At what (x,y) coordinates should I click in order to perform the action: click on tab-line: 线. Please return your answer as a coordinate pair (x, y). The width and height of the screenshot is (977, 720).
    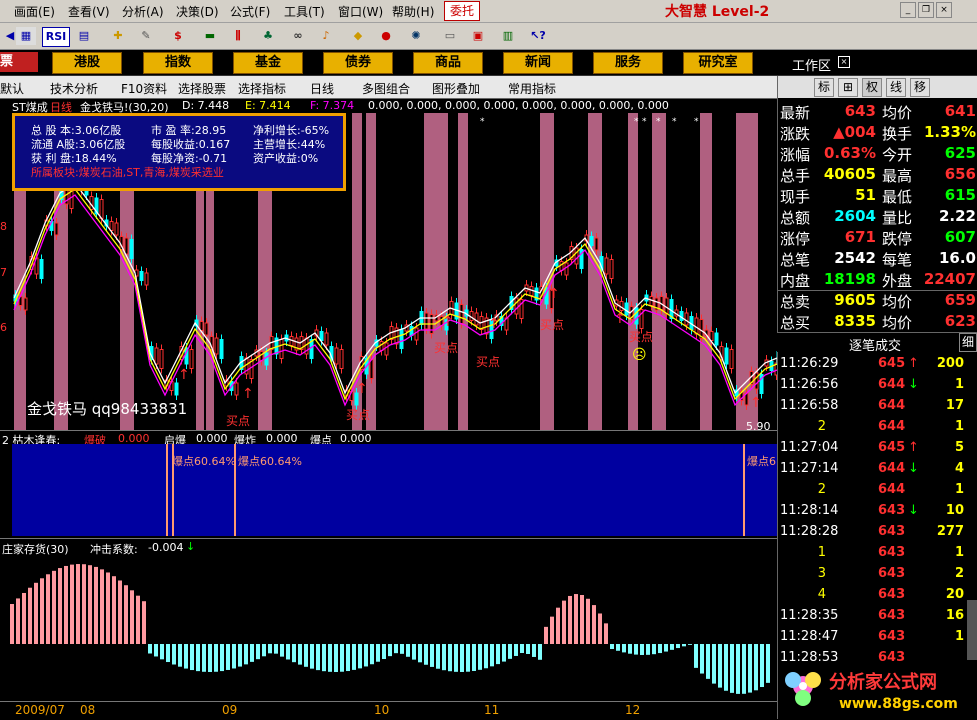
    Looking at the image, I should click on (896, 87).